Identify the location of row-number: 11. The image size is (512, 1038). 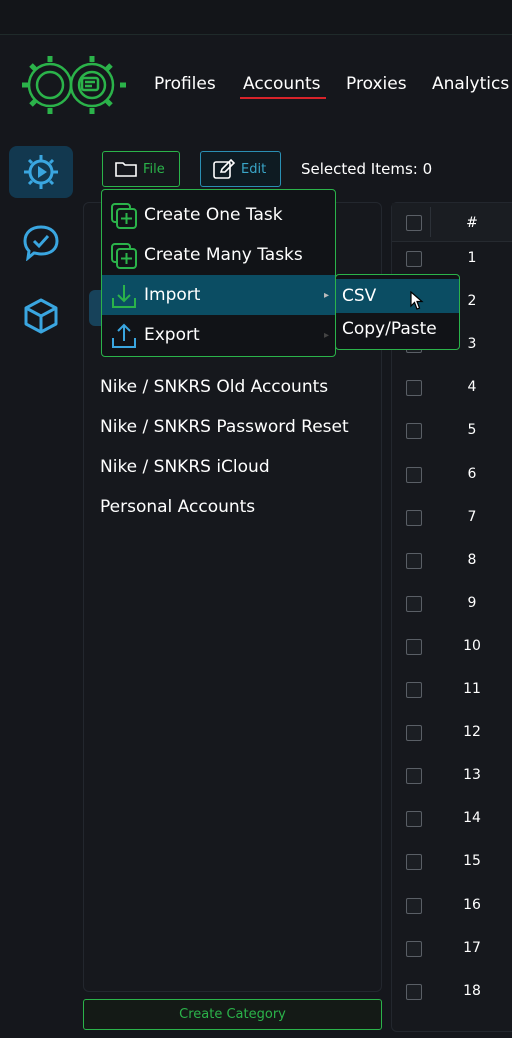
(472, 689).